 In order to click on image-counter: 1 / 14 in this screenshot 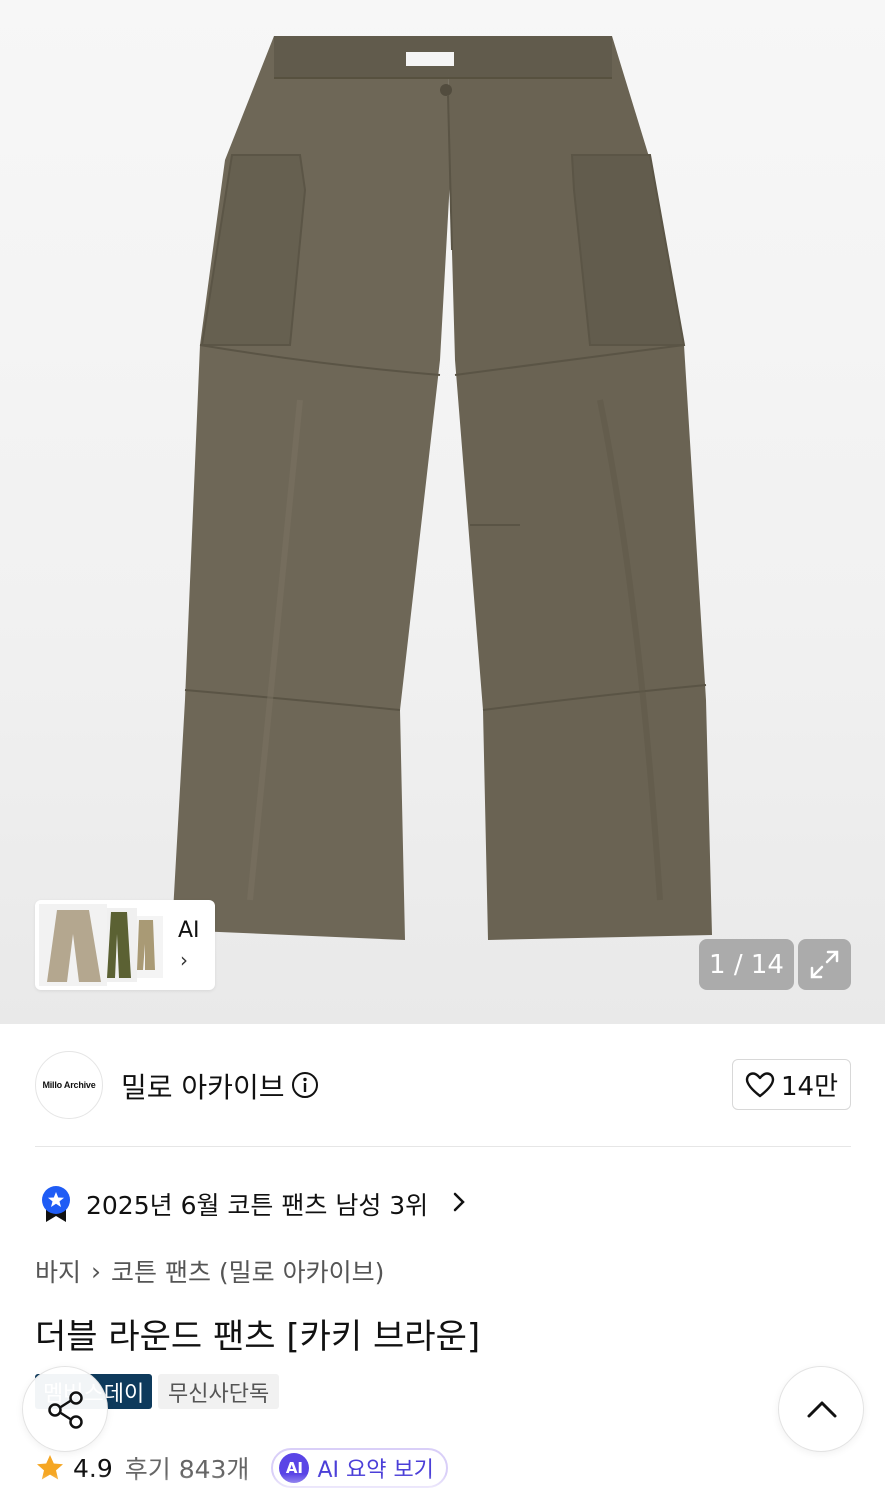, I will do `click(746, 964)`.